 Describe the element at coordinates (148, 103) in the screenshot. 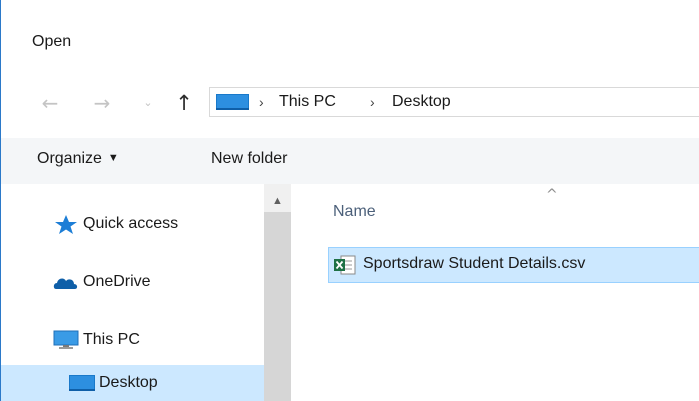

I see `recent-locations-chevron-icon: ⌄` at that location.